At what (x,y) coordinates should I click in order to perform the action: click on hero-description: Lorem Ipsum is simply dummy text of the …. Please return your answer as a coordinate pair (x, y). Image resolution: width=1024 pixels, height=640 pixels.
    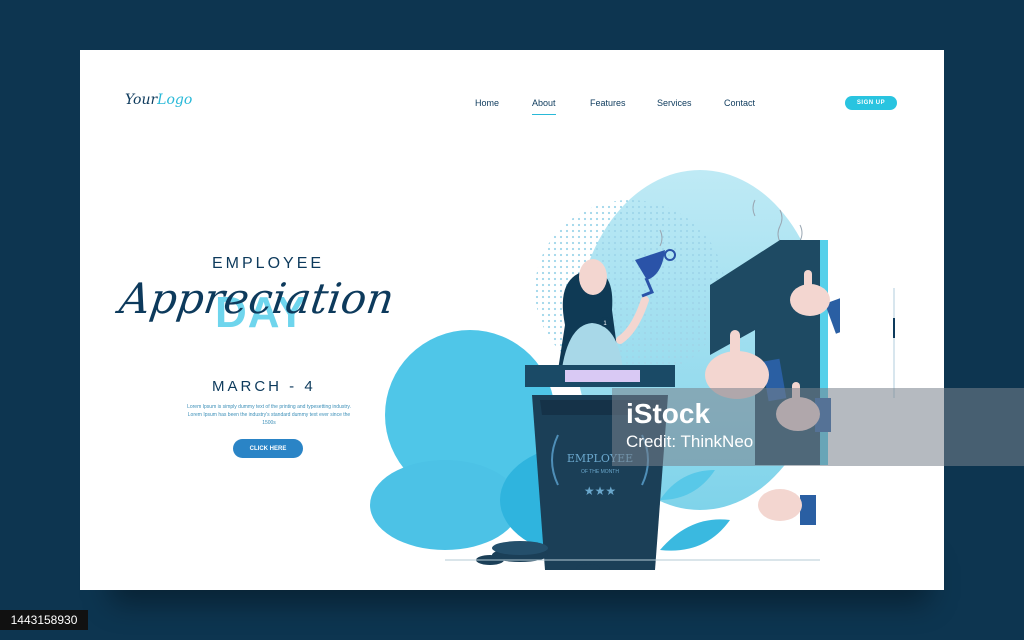
    Looking at the image, I should click on (269, 415).